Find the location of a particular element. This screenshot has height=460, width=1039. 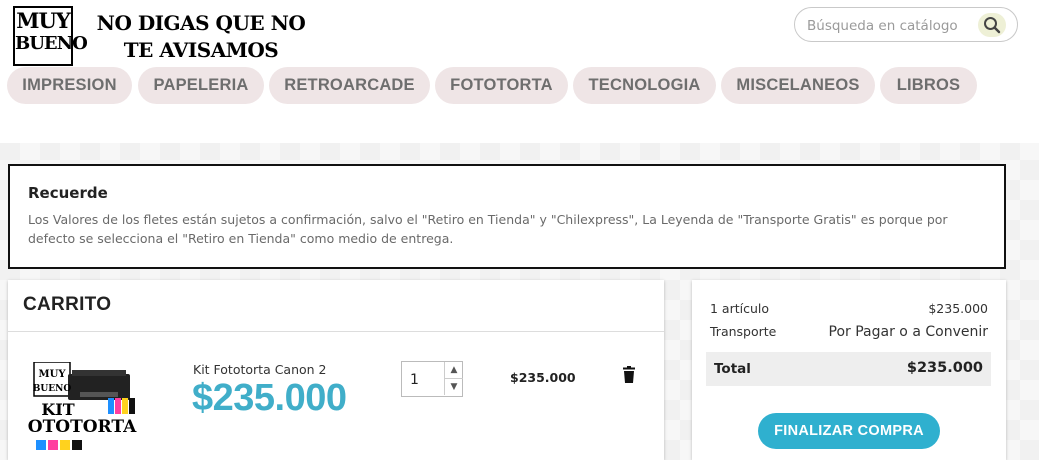

nav-item-tecnologia: TECNOLOGIA is located at coordinates (644, 85).